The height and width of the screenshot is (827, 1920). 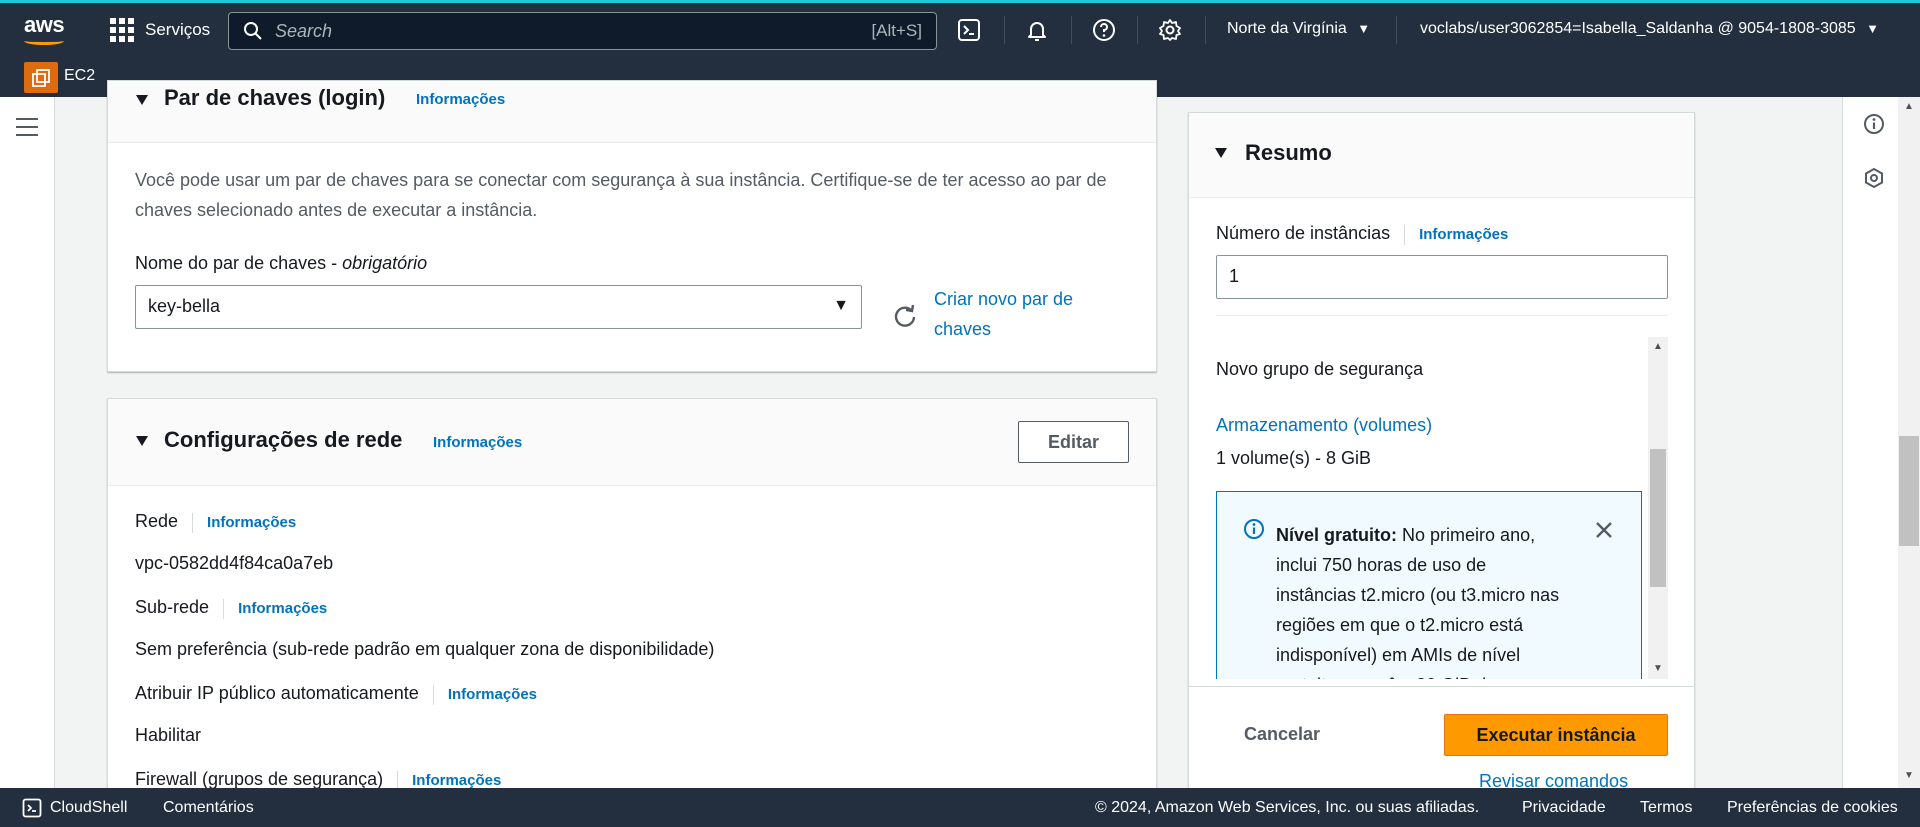 What do you see at coordinates (27, 130) in the screenshot?
I see `hamburger-menu-icon` at bounding box center [27, 130].